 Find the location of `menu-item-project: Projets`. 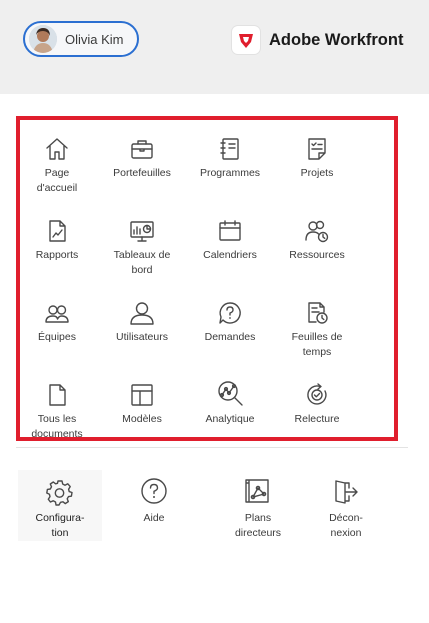

menu-item-project: Projets is located at coordinates (317, 154).